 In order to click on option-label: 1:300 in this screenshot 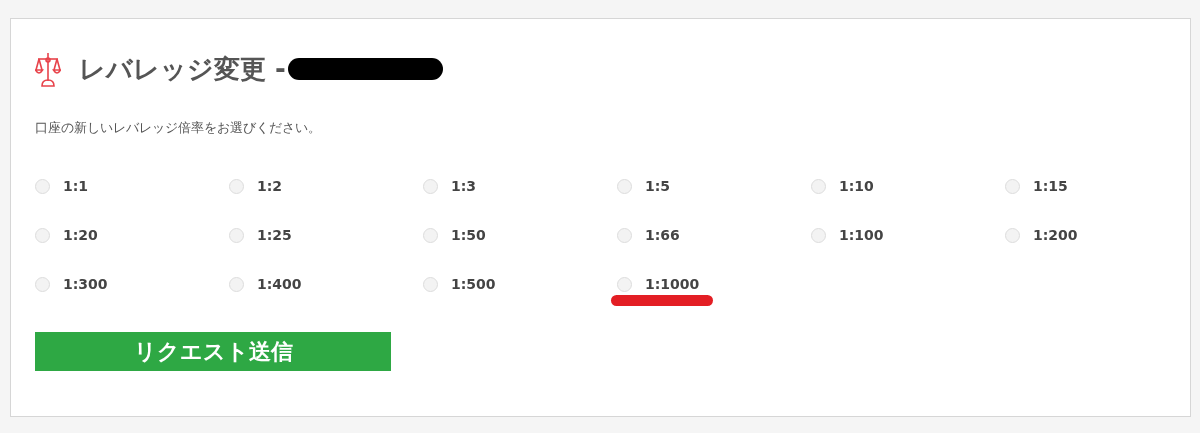, I will do `click(85, 284)`.